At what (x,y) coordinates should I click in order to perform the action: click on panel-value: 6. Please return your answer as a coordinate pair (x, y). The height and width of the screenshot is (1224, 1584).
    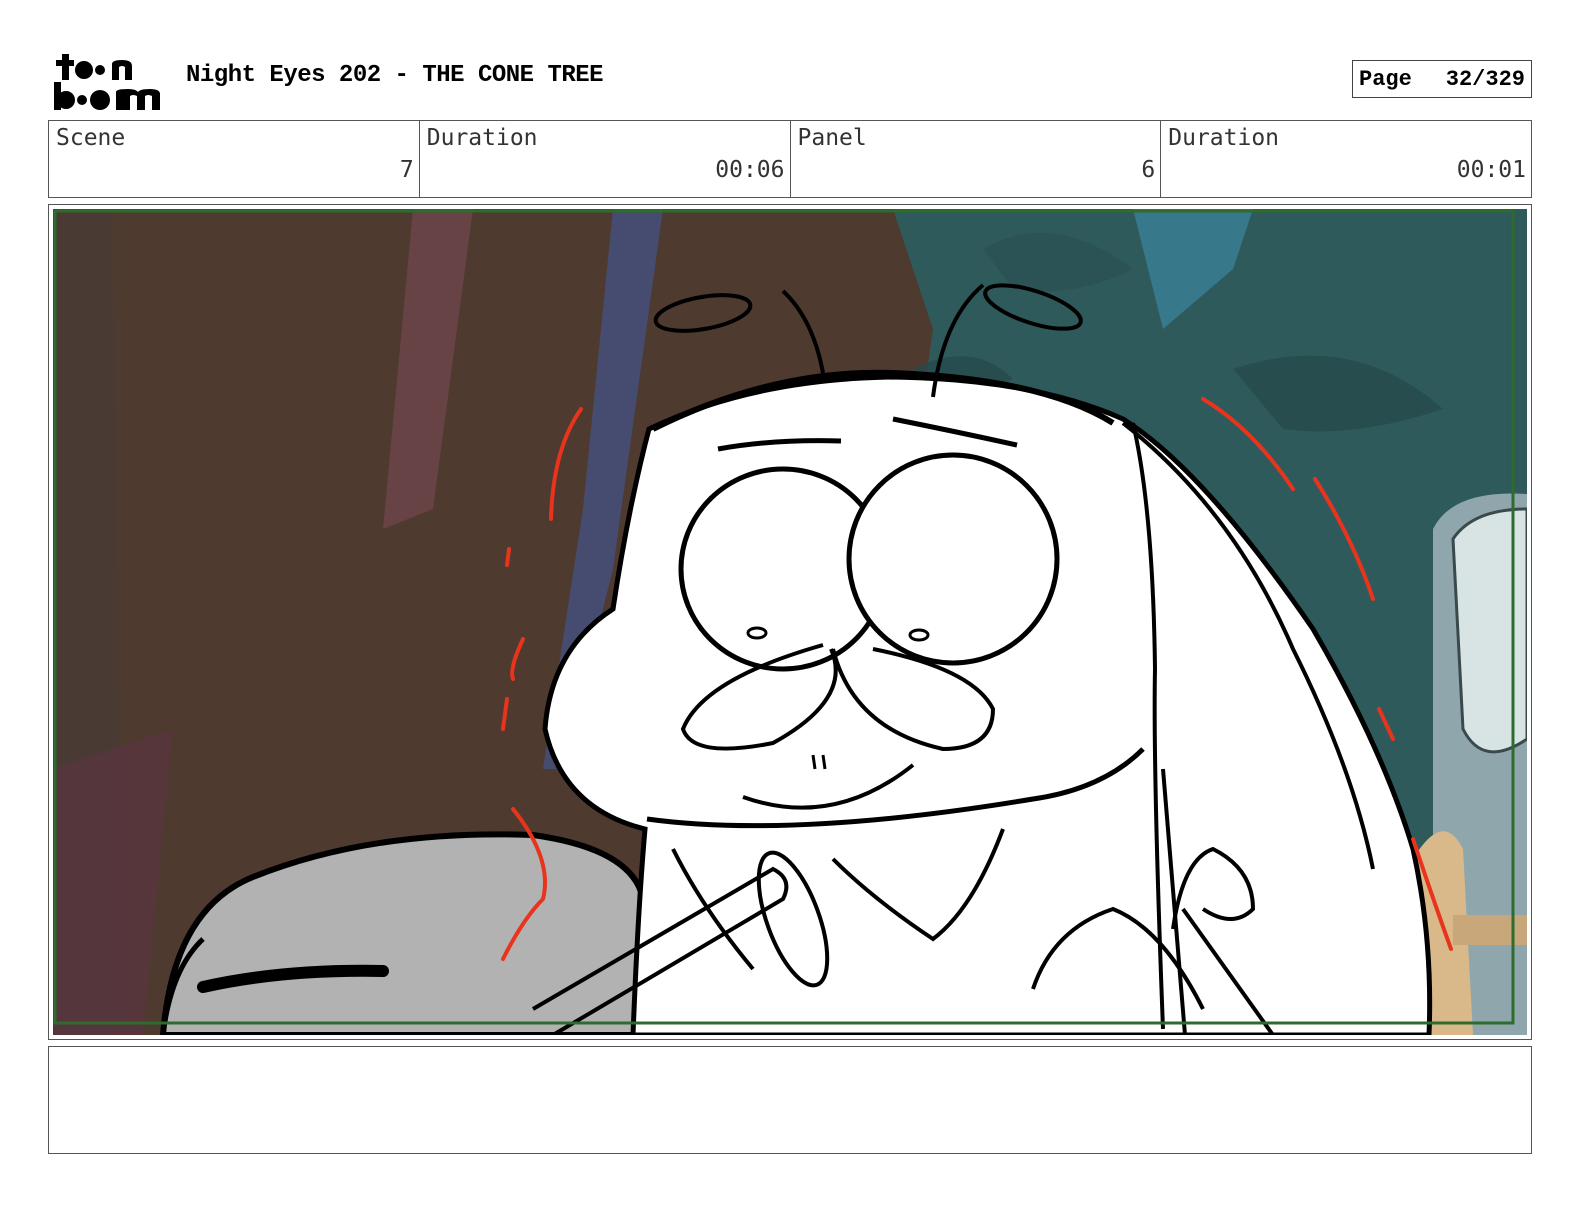
    Looking at the image, I should click on (1148, 170).